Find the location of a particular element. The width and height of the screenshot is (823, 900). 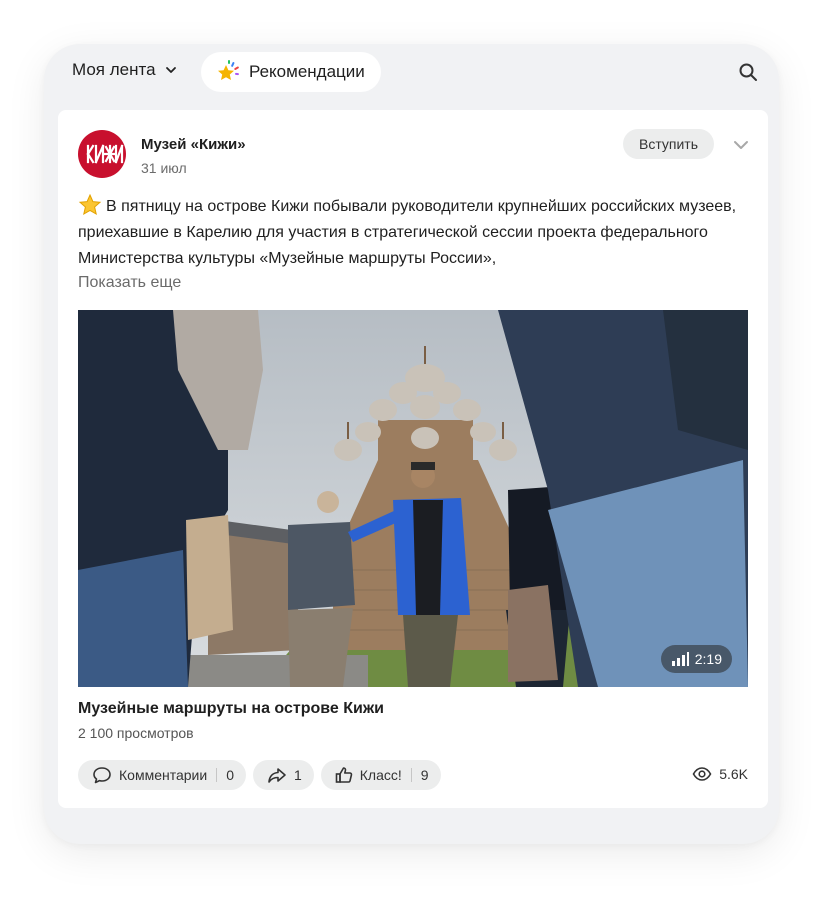

eye-icon is located at coordinates (702, 774).